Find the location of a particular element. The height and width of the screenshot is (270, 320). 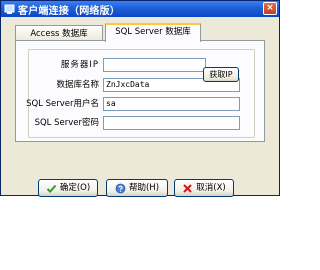

ok-label: 确定(O) is located at coordinates (75, 188).